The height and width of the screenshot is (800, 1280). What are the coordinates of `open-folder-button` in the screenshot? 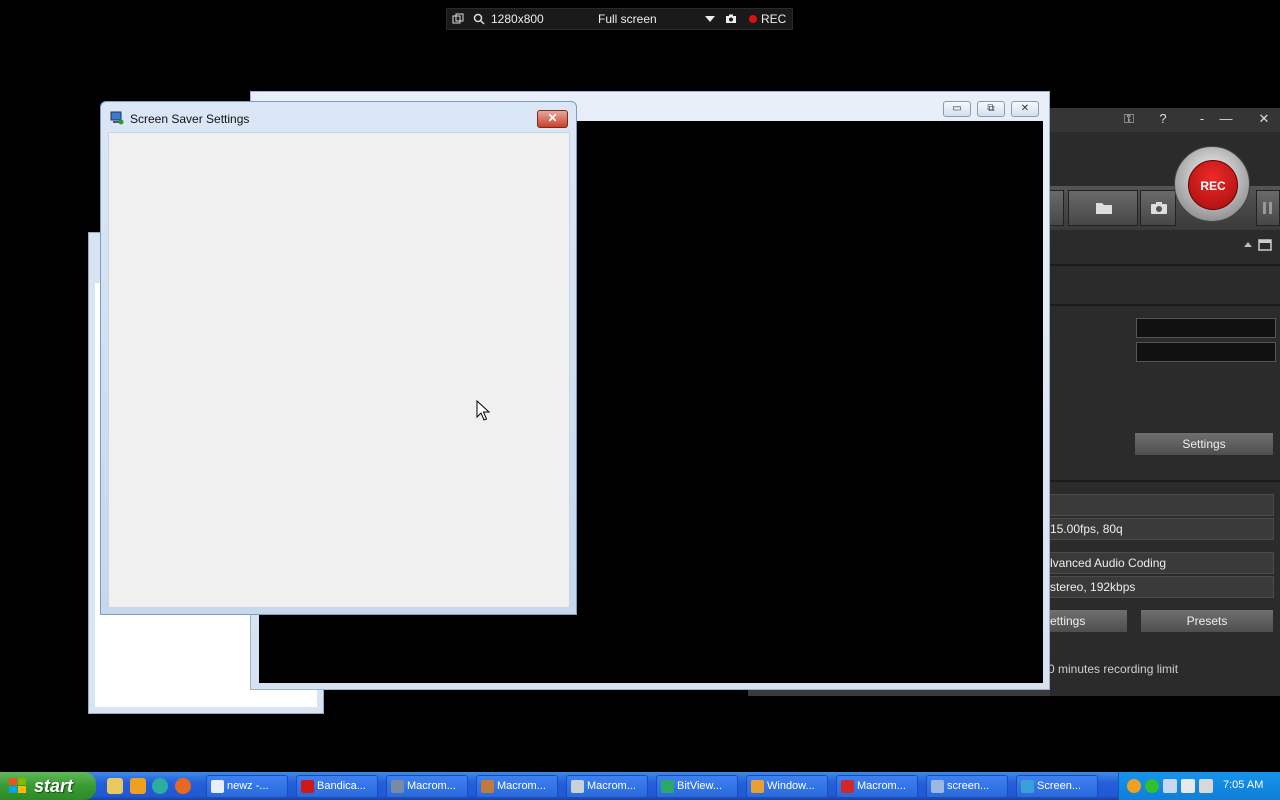 It's located at (1103, 208).